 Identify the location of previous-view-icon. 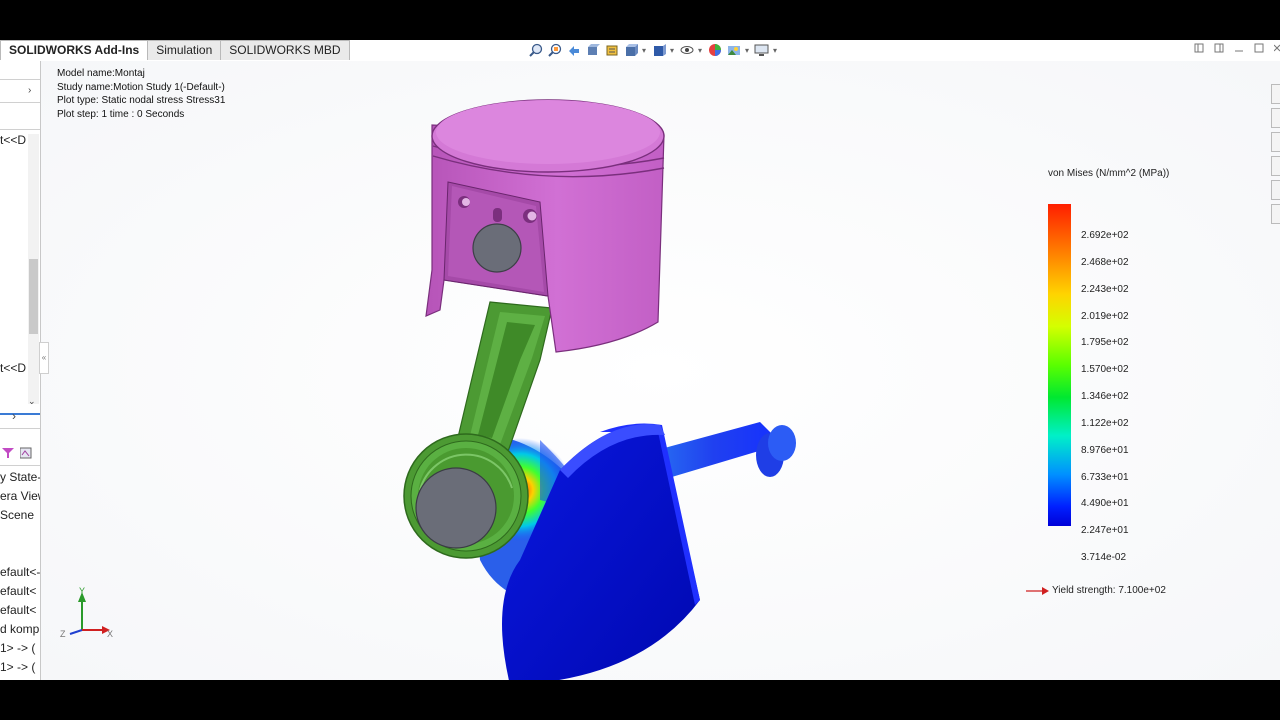
(574, 50).